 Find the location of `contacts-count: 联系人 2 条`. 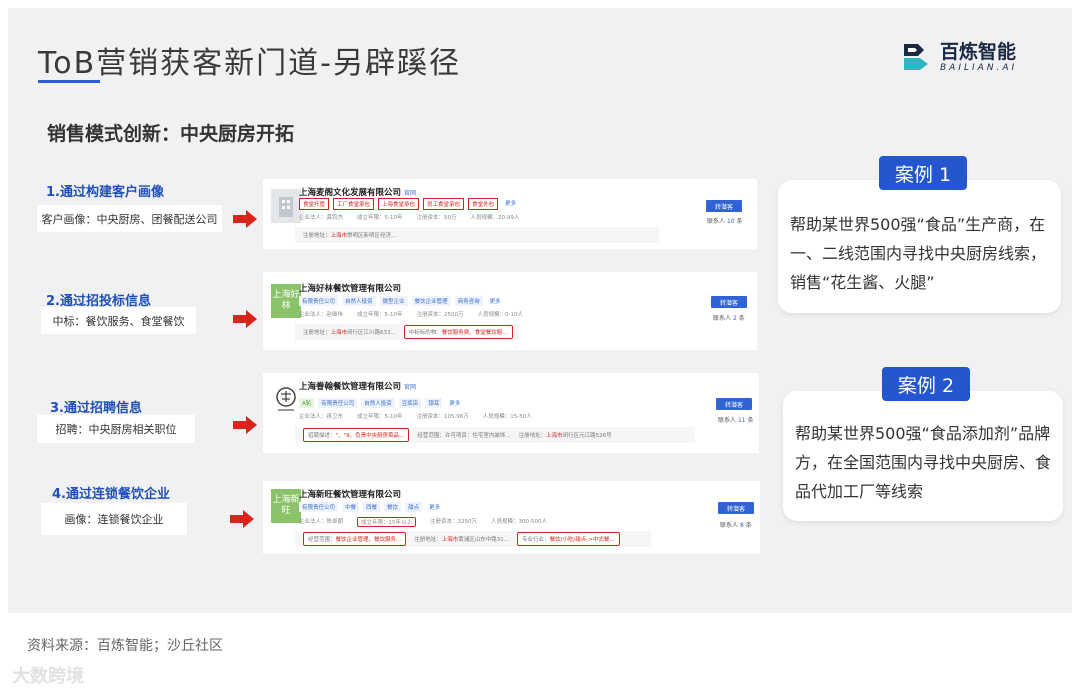

contacts-count: 联系人 2 条 is located at coordinates (729, 317).